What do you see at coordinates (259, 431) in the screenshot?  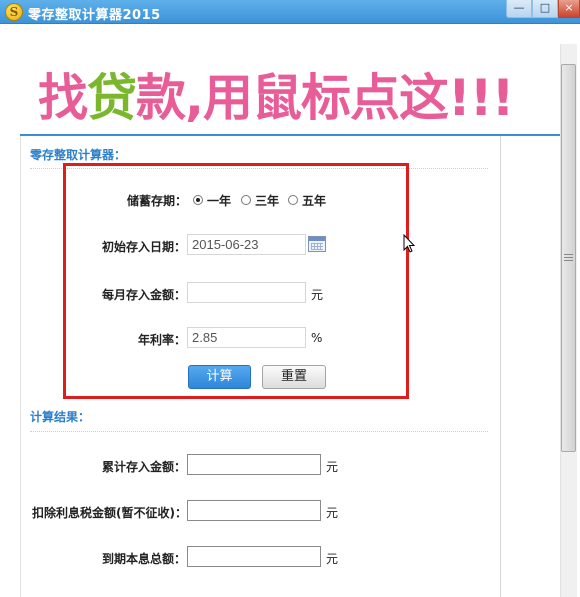 I see `section-divider` at bounding box center [259, 431].